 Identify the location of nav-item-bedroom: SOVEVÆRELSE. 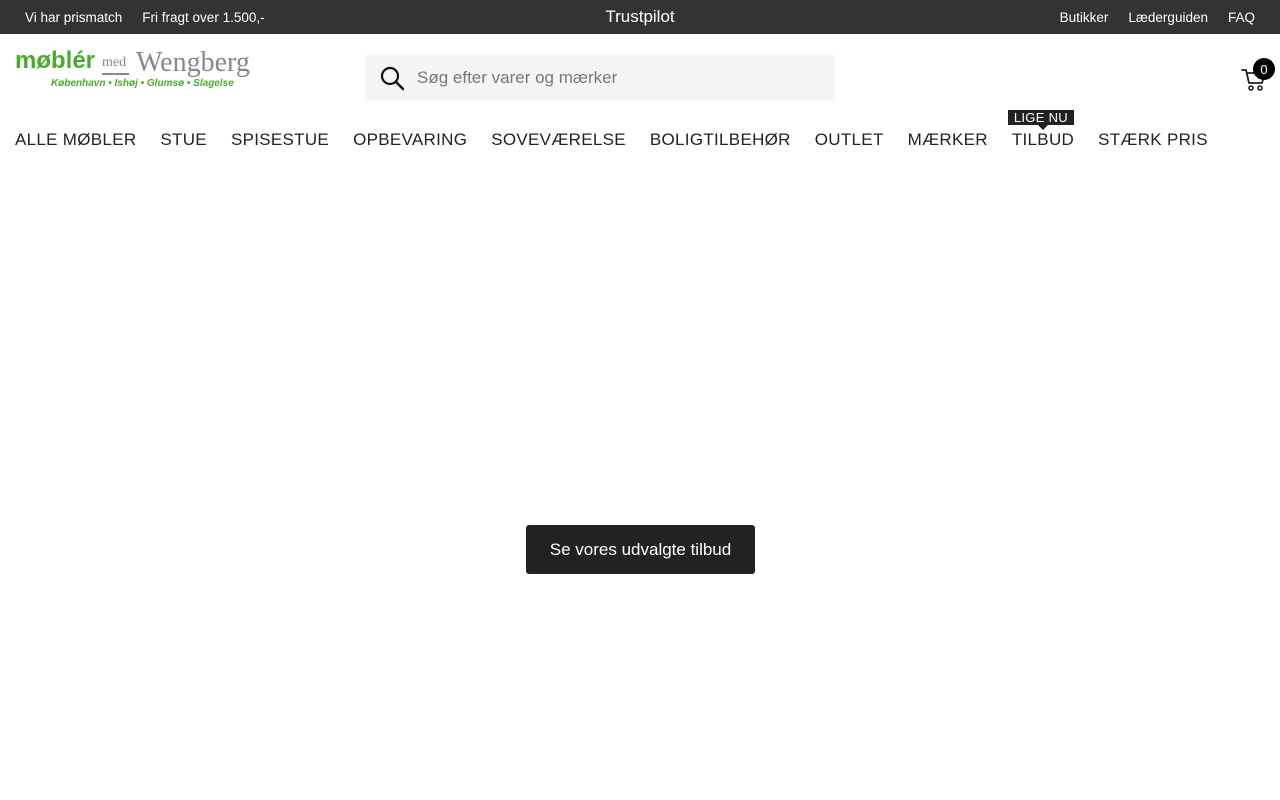
(558, 140).